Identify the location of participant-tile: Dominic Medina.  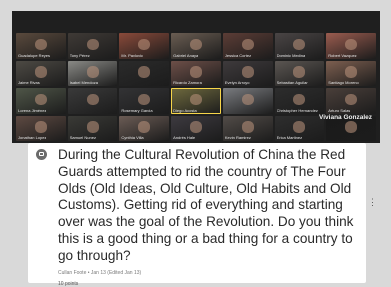
(299, 46).